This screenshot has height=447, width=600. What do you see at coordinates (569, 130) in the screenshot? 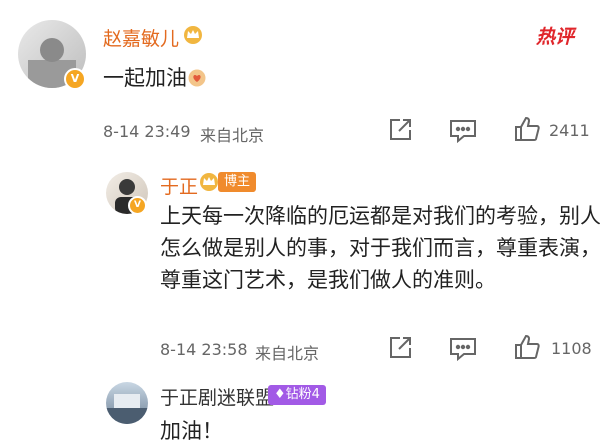
I see `like-count: 2411` at bounding box center [569, 130].